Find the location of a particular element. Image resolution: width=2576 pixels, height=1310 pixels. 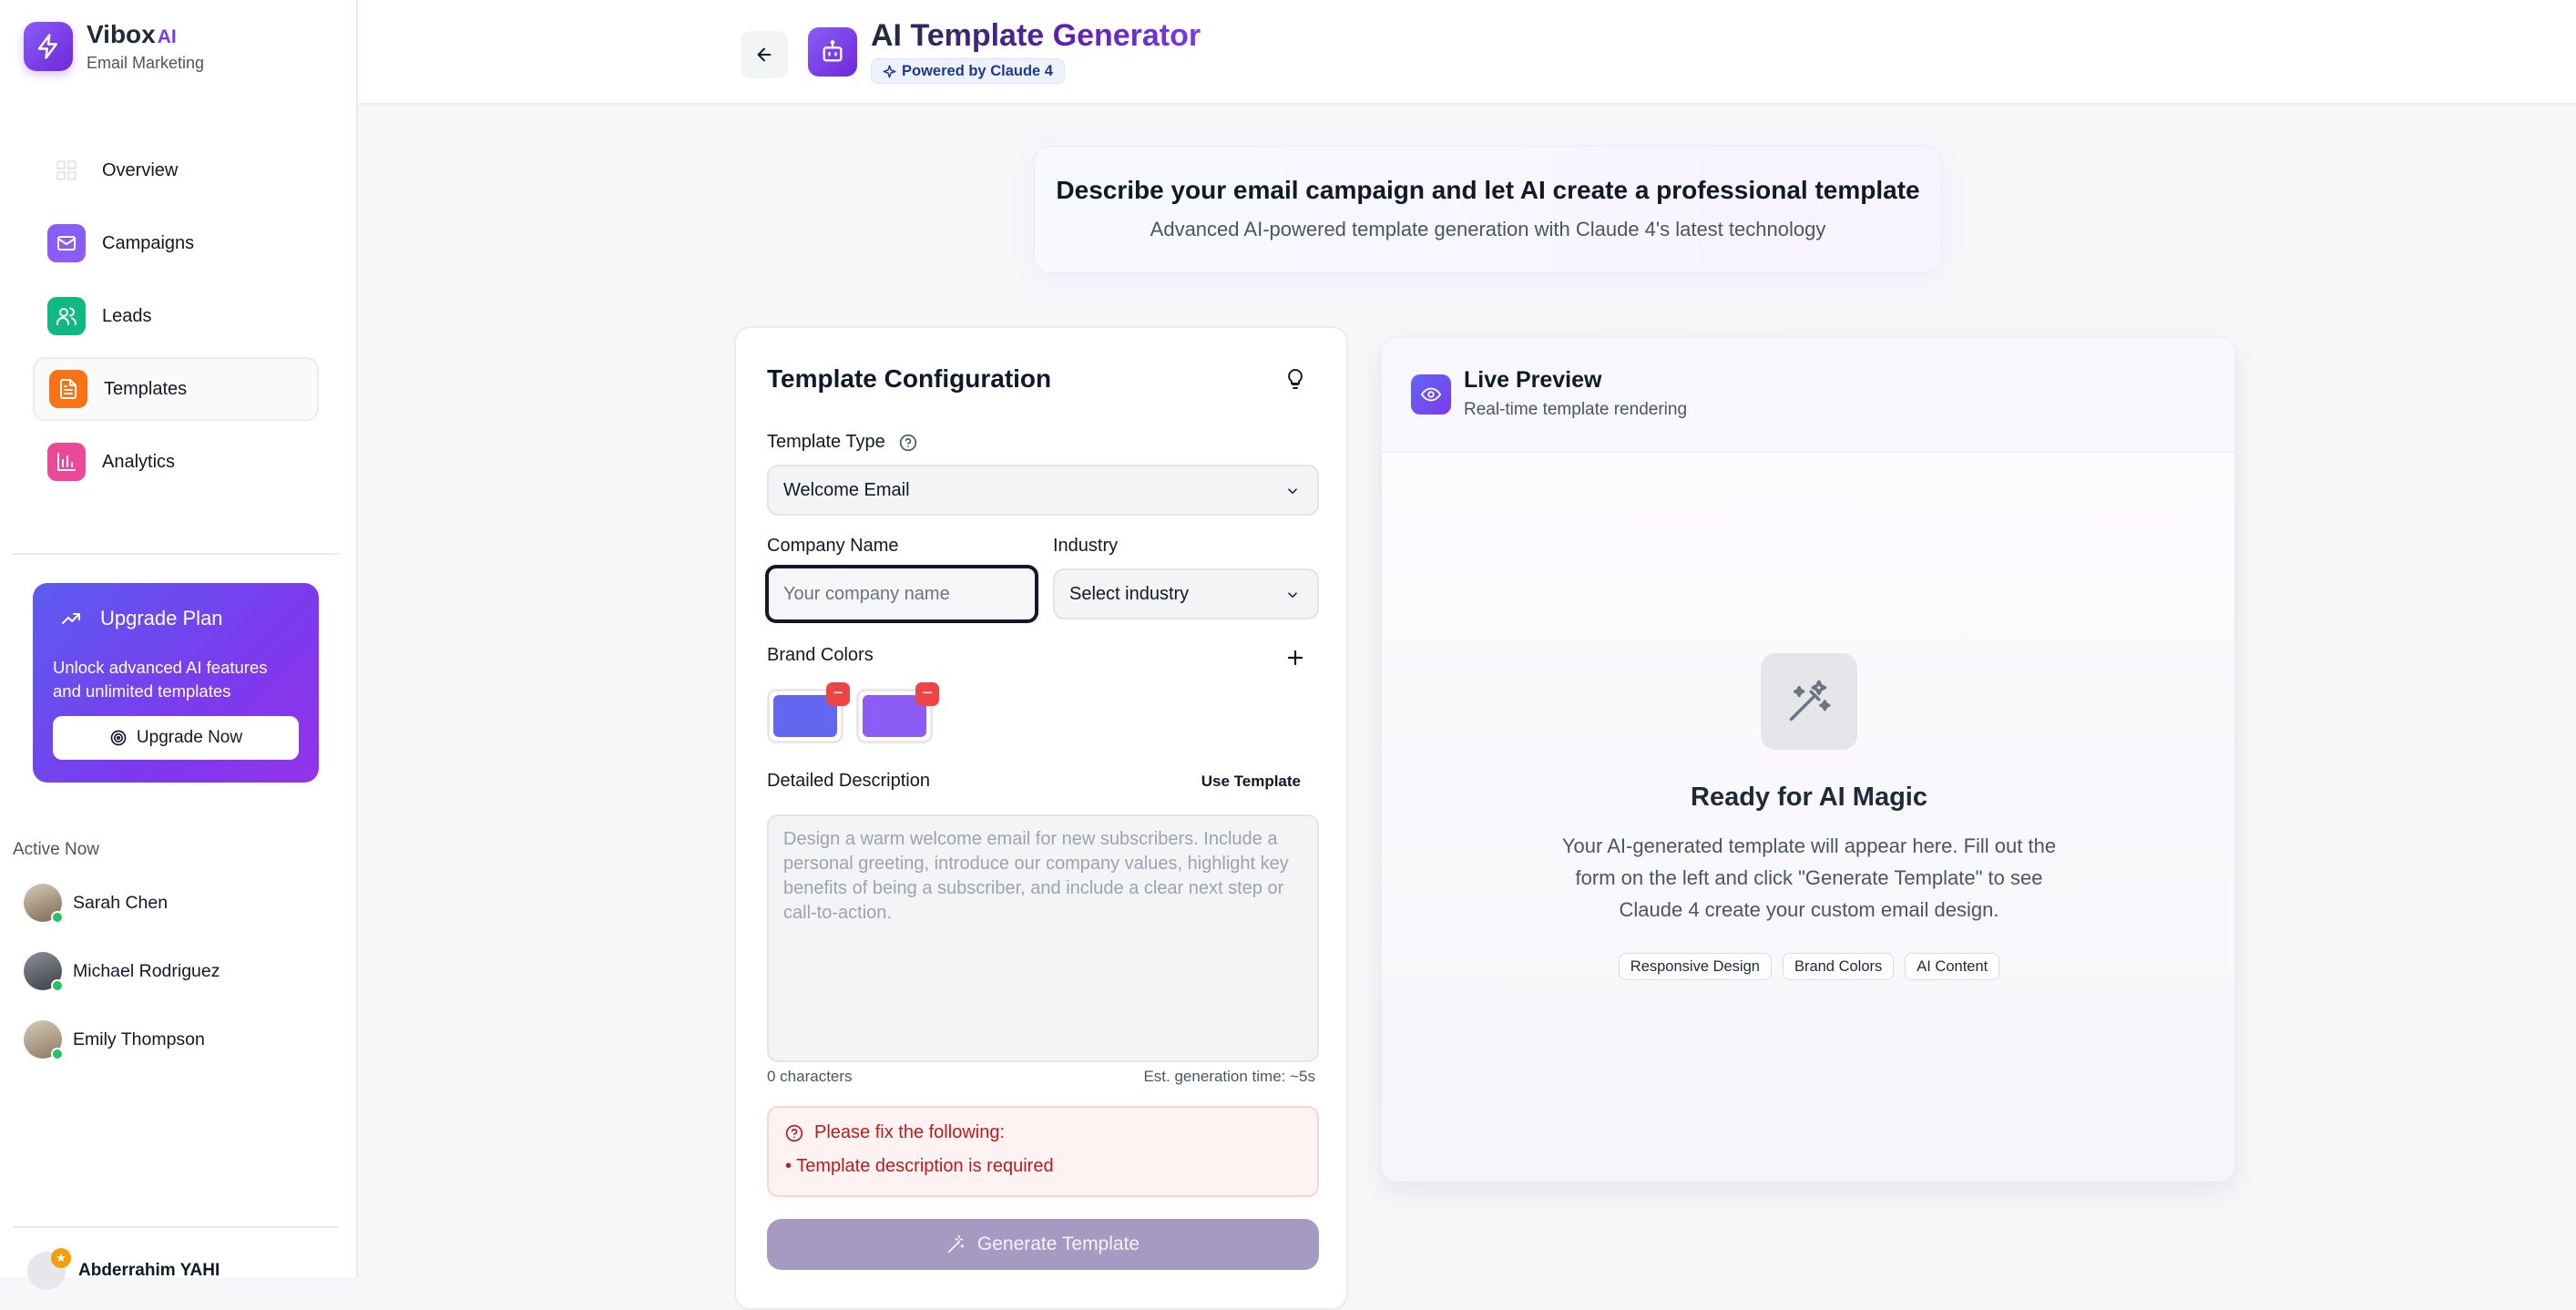

generate-template-button: Generate Template is located at coordinates (1043, 1244).